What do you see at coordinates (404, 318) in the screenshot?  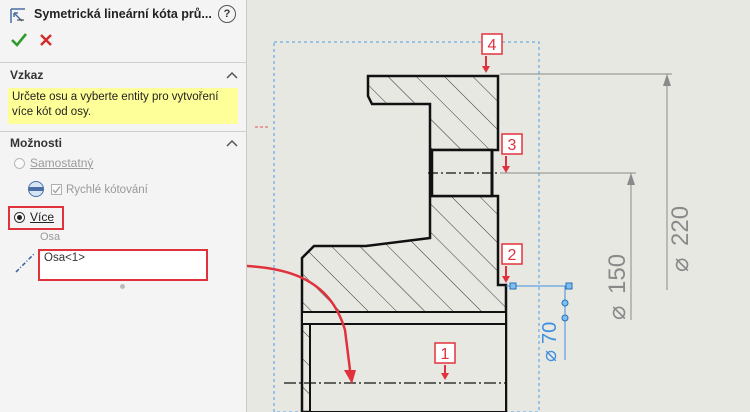 I see `lower-band` at bounding box center [404, 318].